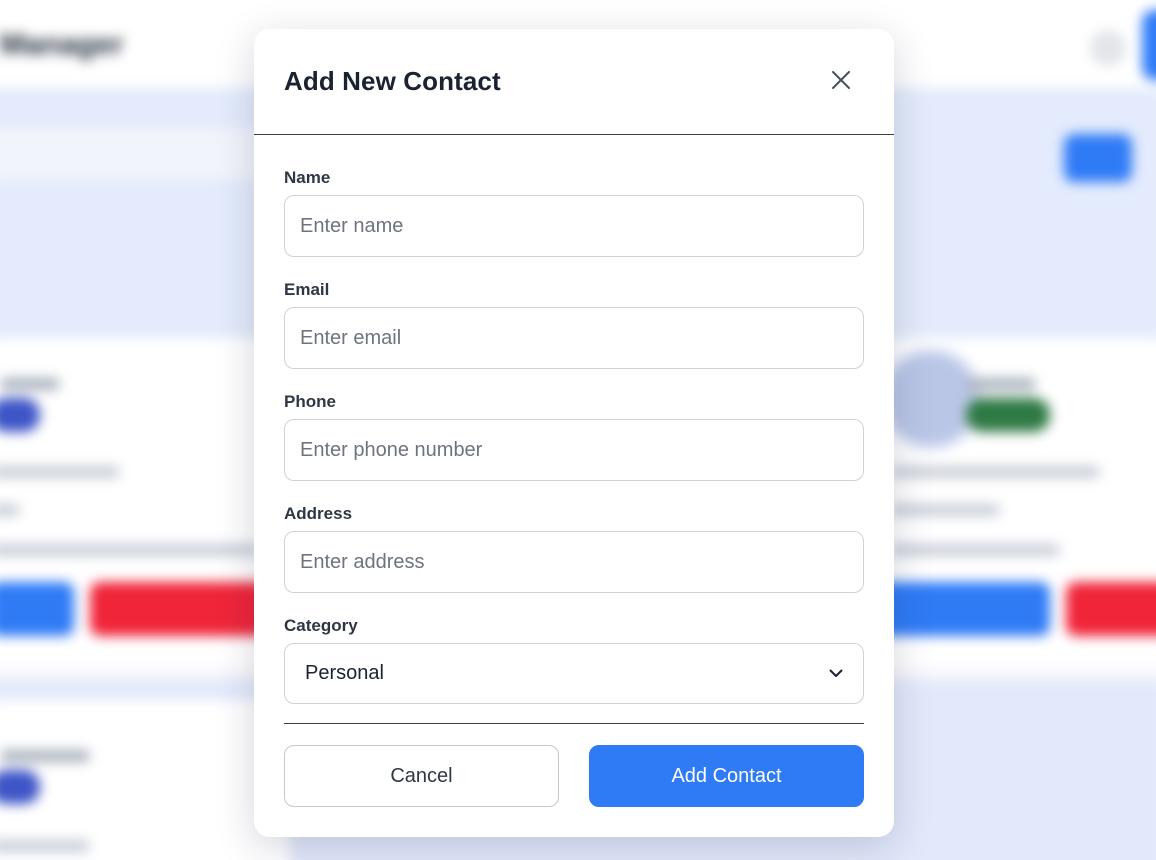 The width and height of the screenshot is (1156, 860). I want to click on close-icon, so click(841, 80).